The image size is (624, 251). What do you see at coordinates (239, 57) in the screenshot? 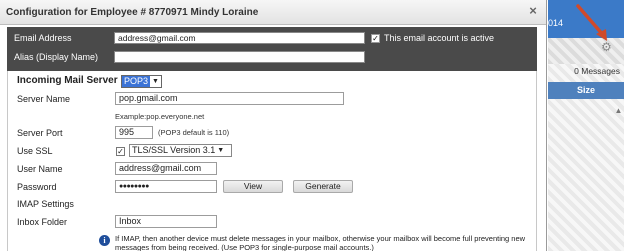
I see `alias-field` at bounding box center [239, 57].